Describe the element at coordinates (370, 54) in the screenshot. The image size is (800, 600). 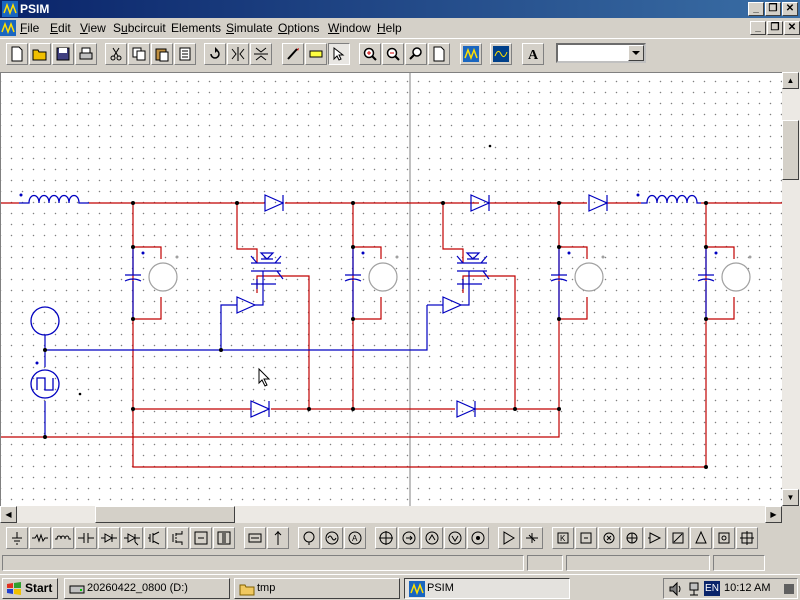
I see `zoom-in-button` at that location.